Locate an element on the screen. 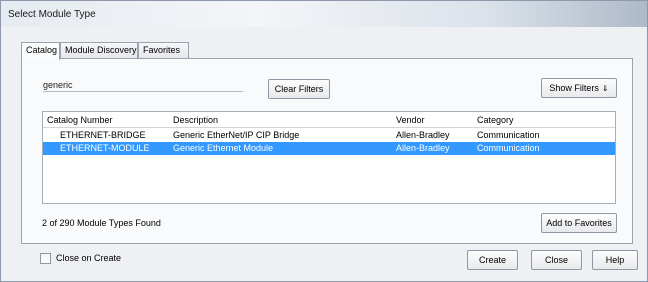 Image resolution: width=648 pixels, height=282 pixels. column-header-vendor: Vendor is located at coordinates (410, 120).